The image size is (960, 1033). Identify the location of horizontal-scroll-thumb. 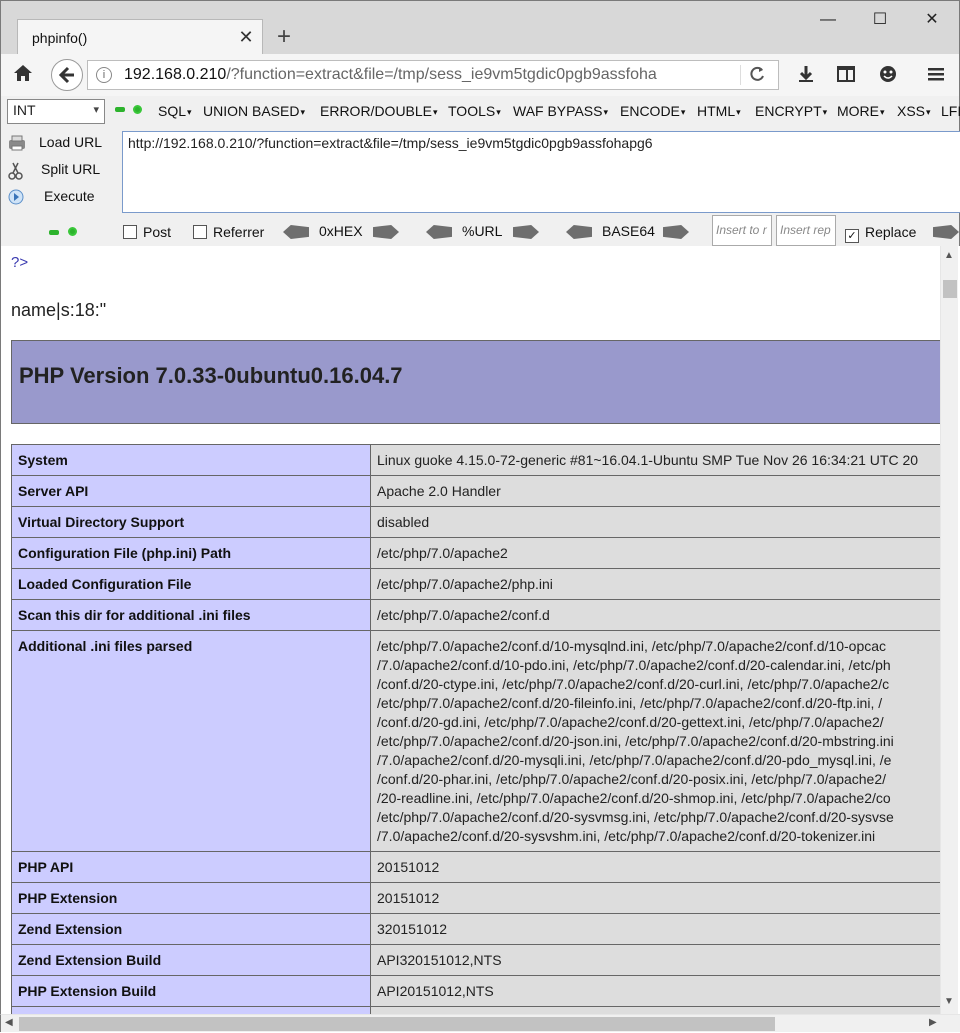
(397, 1024).